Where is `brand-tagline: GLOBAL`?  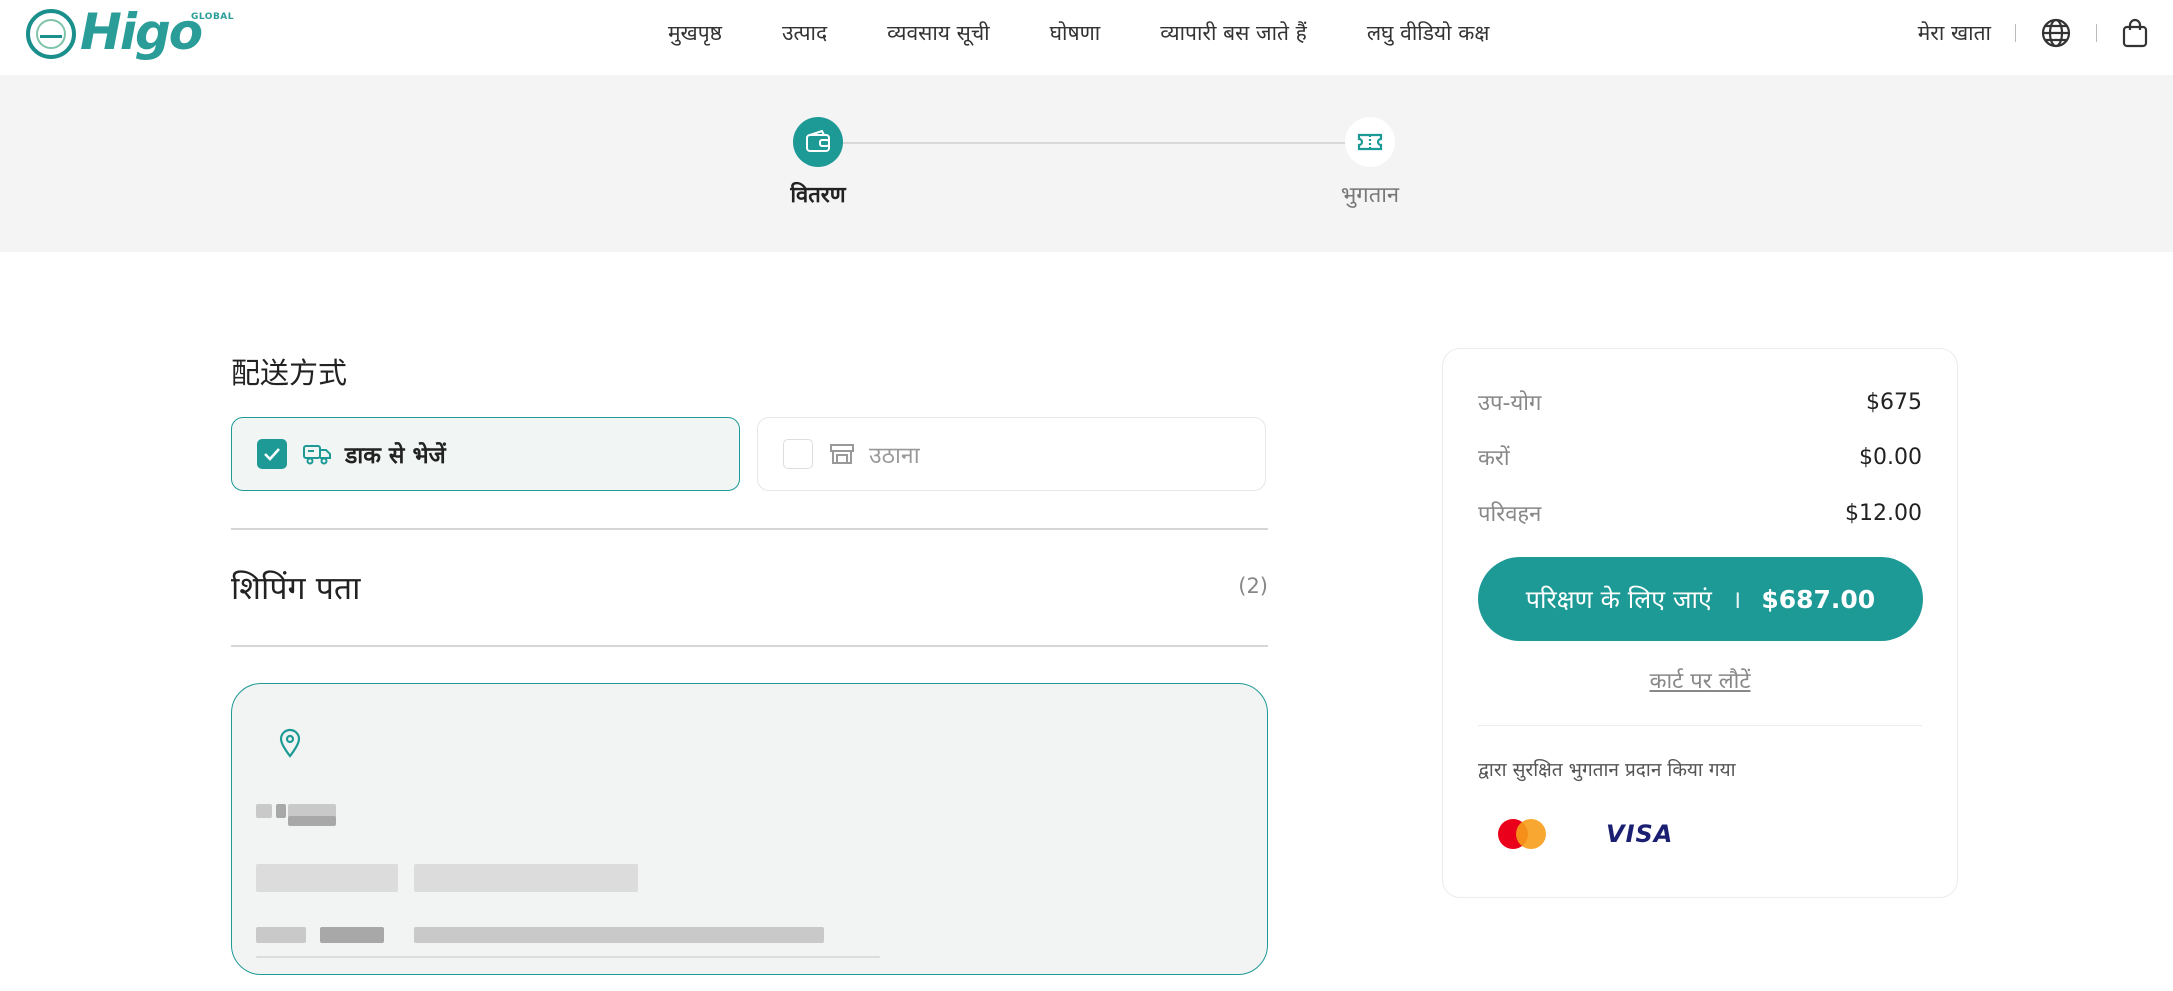
brand-tagline: GLOBAL is located at coordinates (213, 17).